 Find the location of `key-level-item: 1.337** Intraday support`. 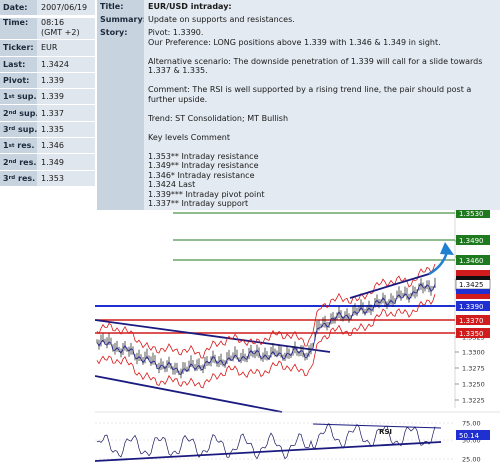

key-level-item: 1.337** Intraday support is located at coordinates (198, 203).